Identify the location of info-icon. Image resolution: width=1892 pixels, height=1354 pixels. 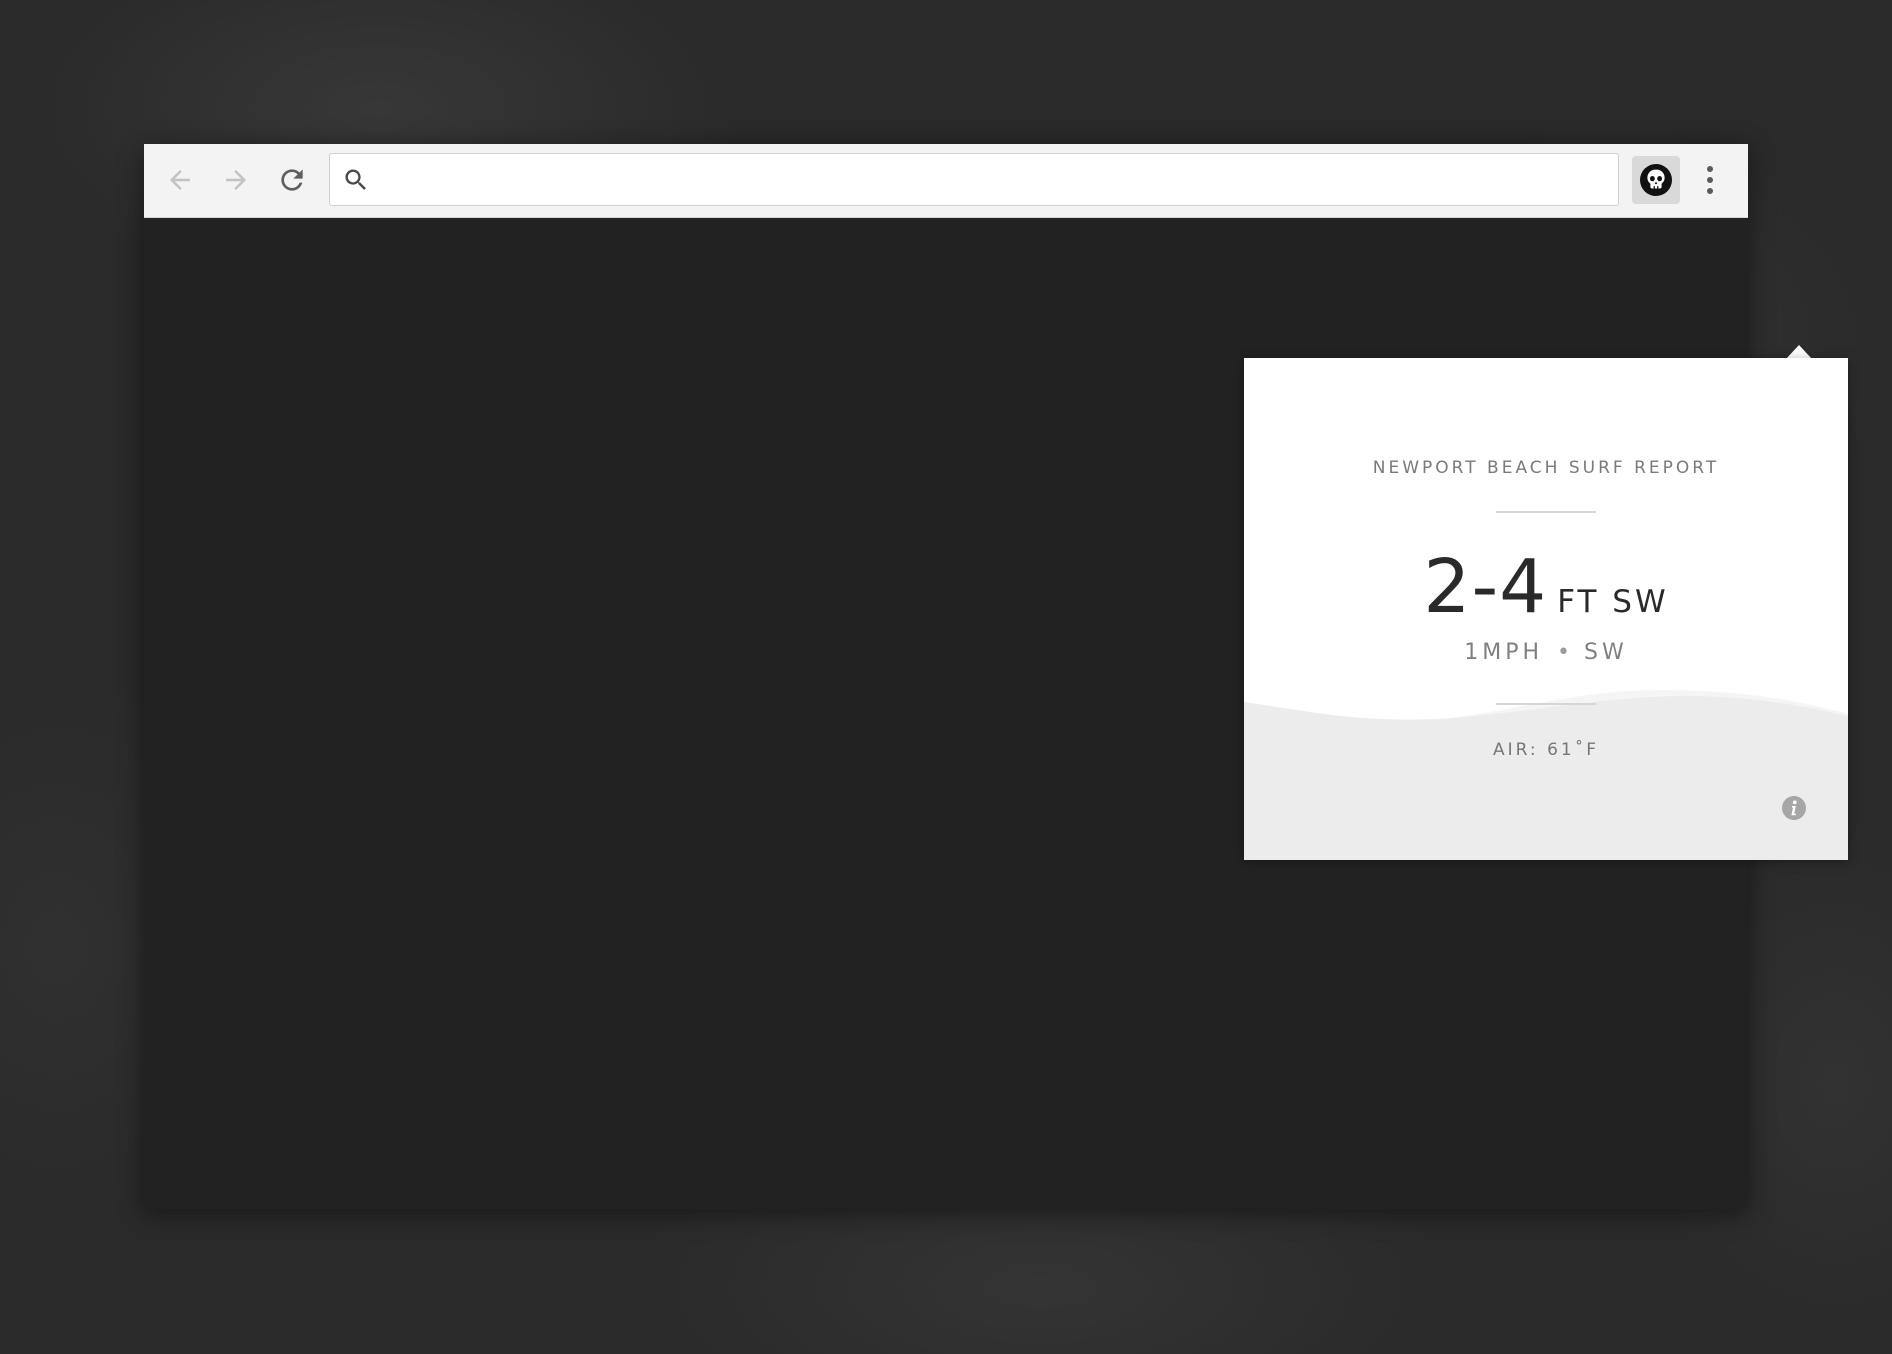
(1794, 808).